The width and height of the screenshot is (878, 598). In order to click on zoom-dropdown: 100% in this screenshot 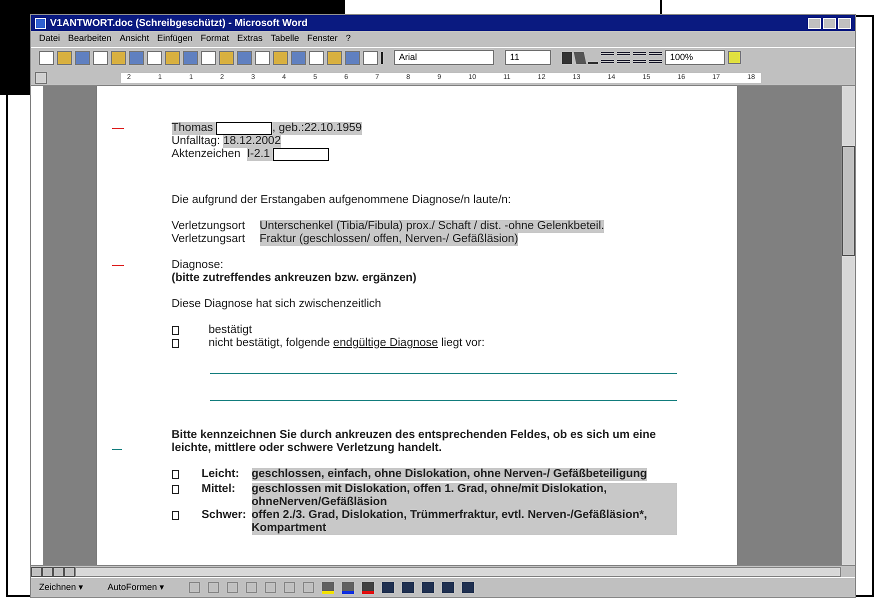, I will do `click(695, 57)`.